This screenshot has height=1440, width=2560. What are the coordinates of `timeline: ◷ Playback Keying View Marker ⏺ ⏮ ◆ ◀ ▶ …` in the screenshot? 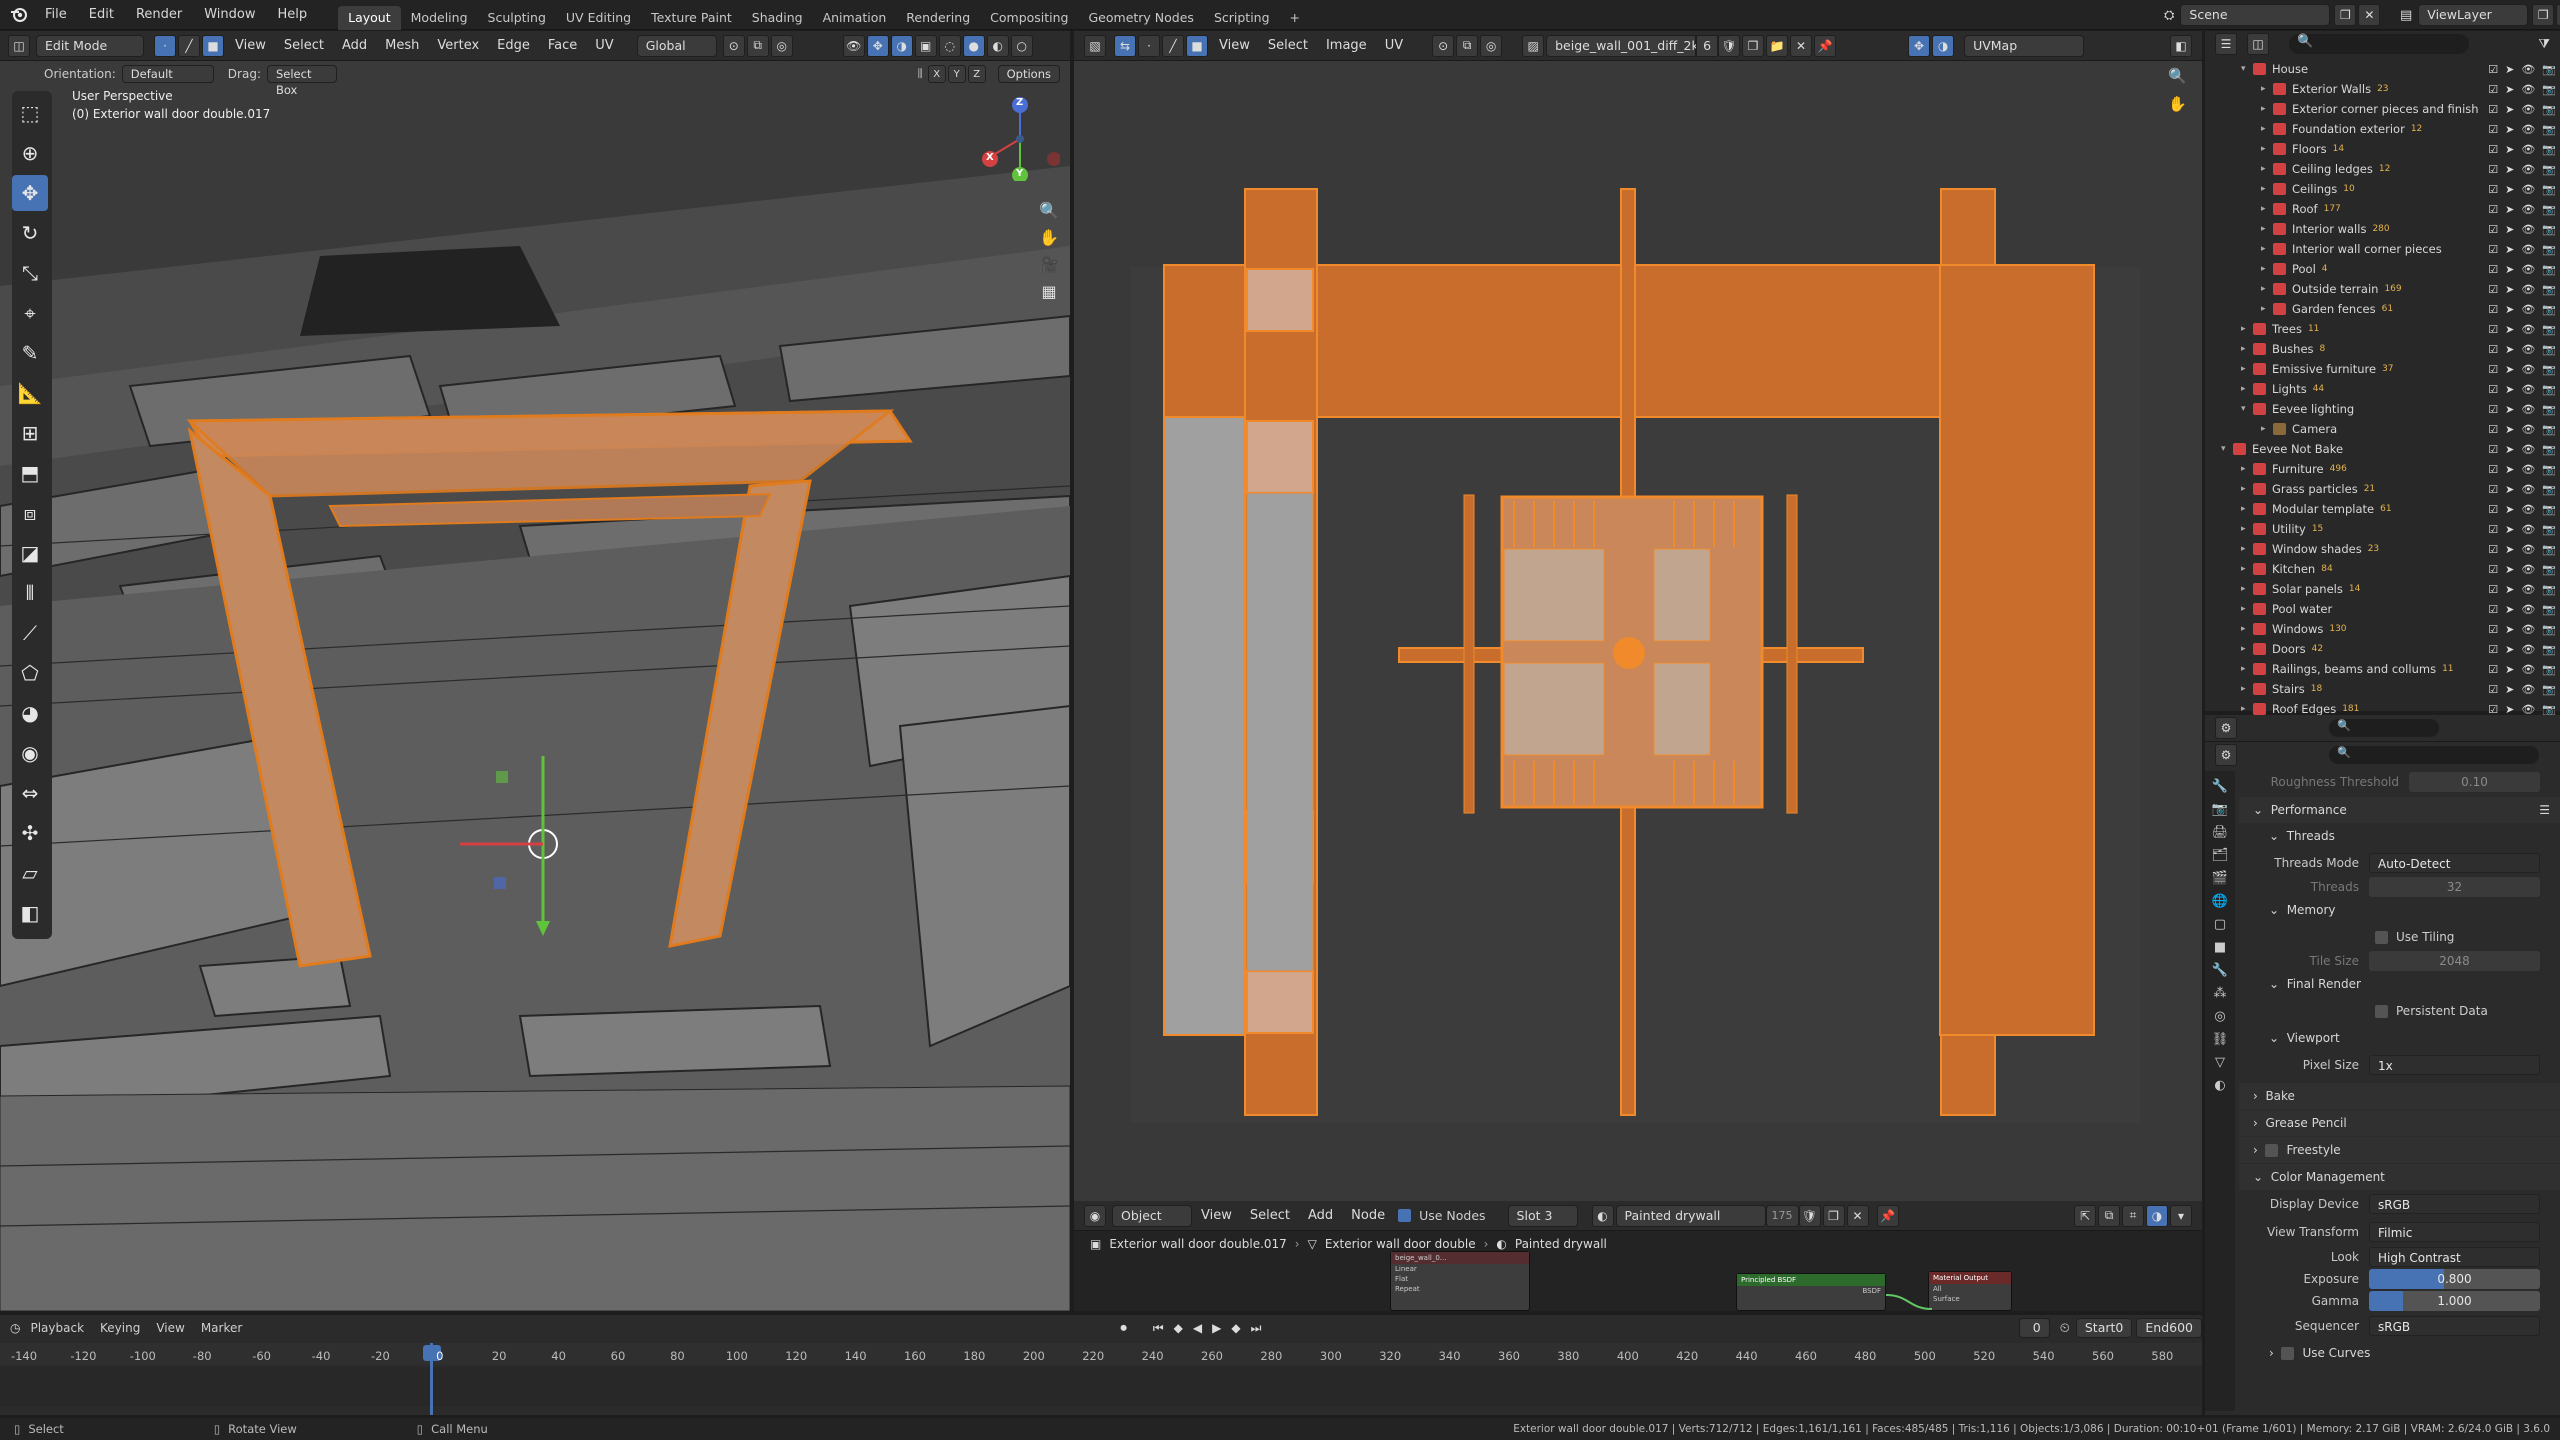 It's located at (1101, 1365).